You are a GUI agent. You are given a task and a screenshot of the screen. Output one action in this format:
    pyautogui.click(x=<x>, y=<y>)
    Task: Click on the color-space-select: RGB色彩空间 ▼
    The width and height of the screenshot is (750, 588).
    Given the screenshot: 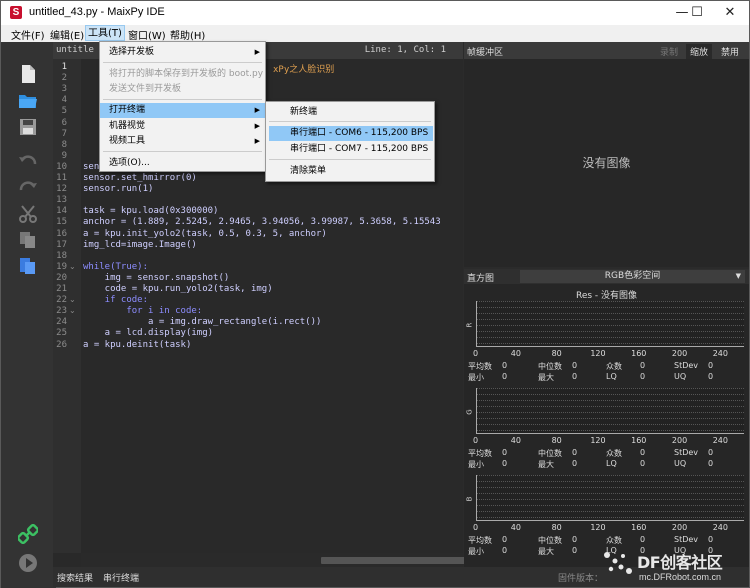 What is the action you would take?
    pyautogui.click(x=632, y=276)
    